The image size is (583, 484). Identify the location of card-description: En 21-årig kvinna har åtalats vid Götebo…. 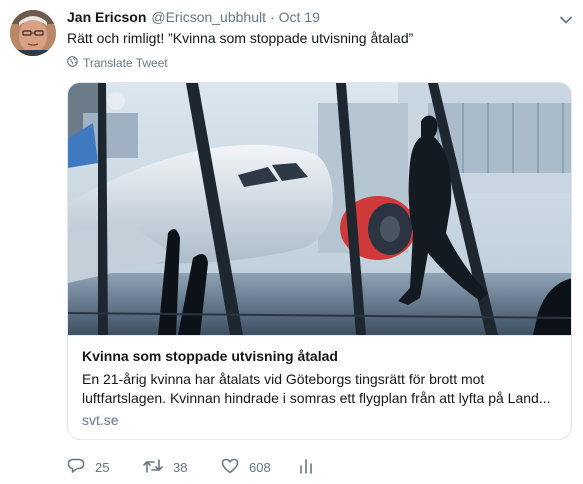
(316, 388).